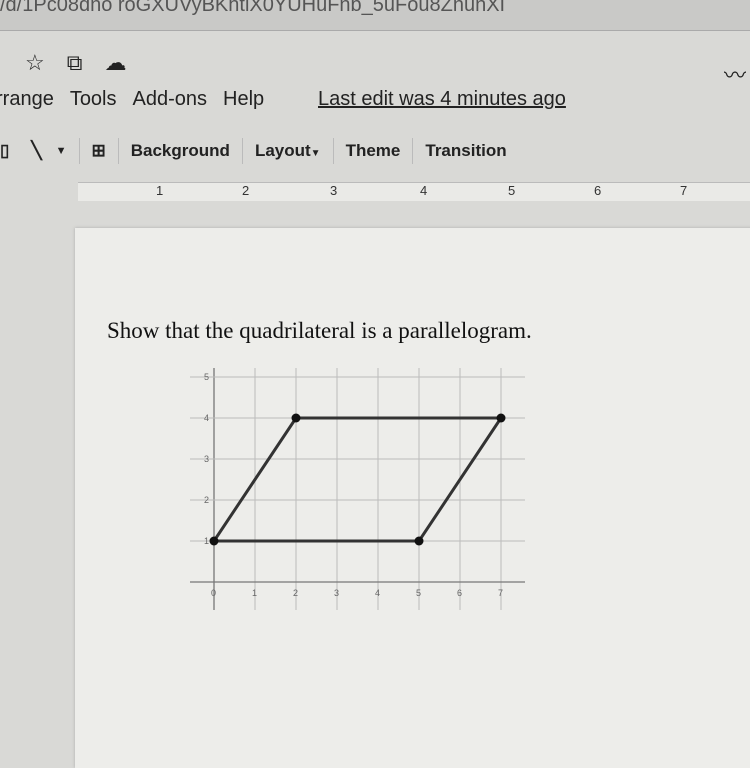  I want to click on line-dropdown-icon: ▼, so click(61, 151).